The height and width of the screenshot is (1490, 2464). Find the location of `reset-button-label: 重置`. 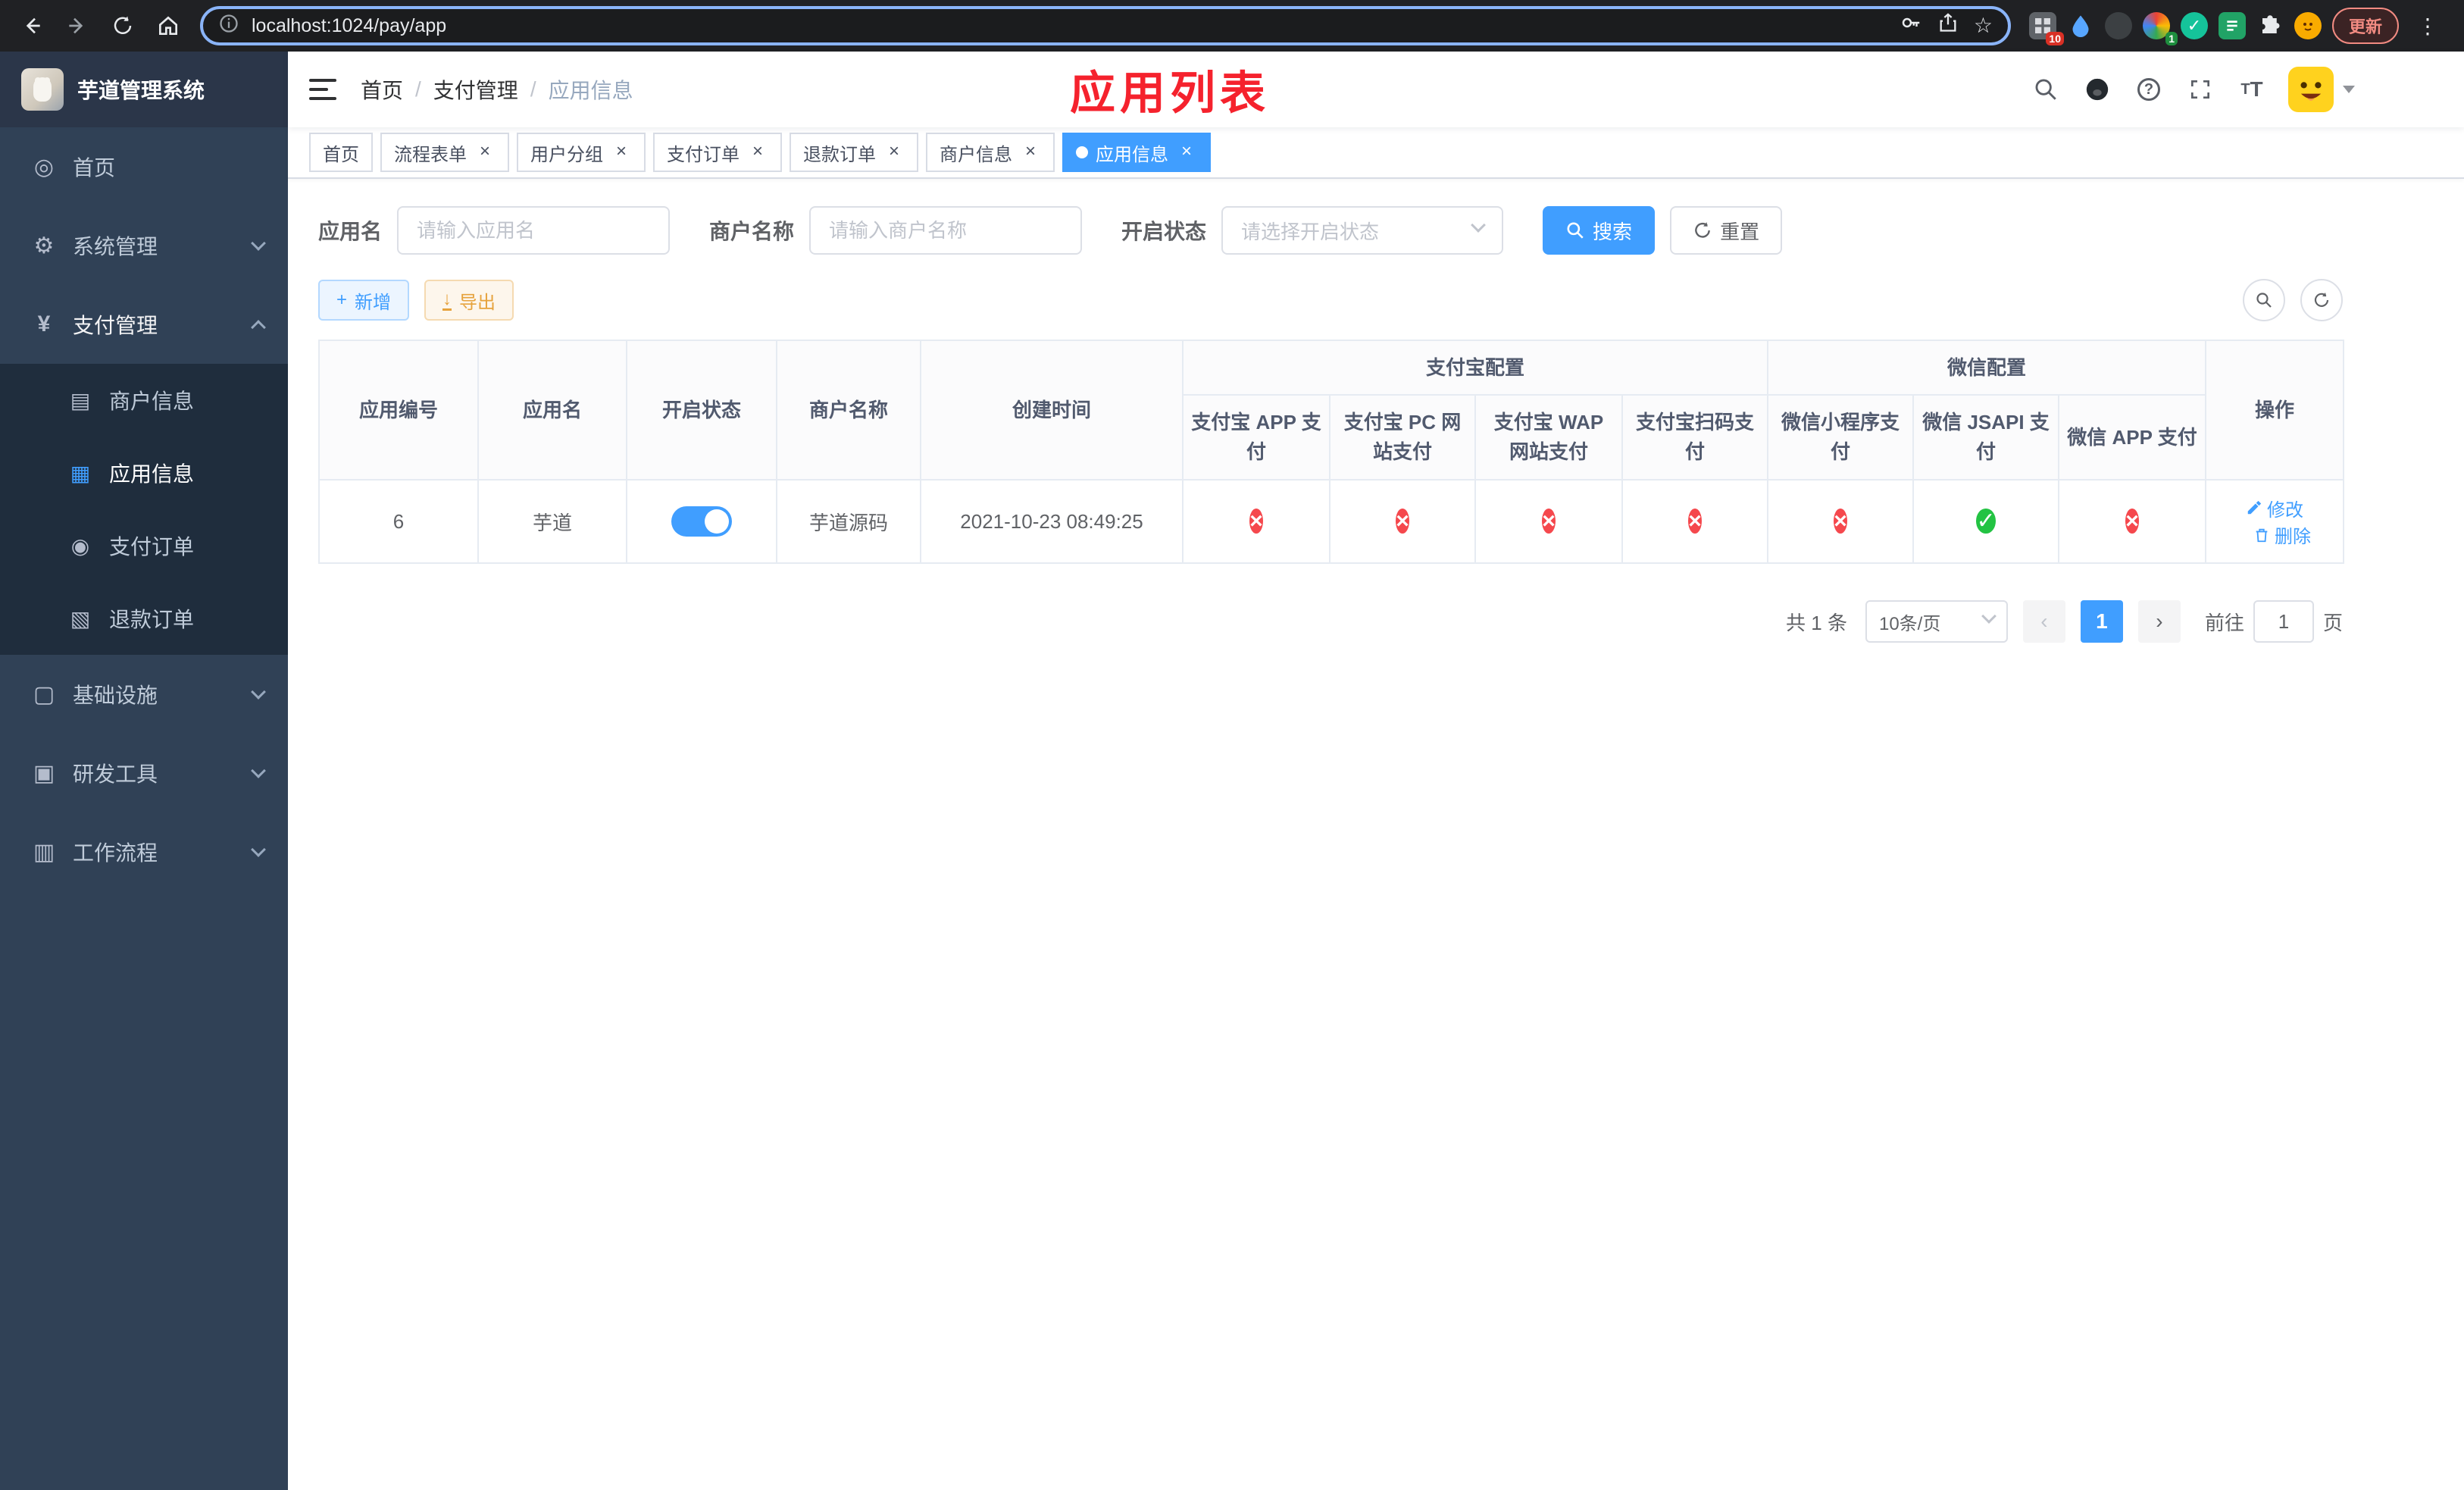

reset-button-label: 重置 is located at coordinates (1740, 231).